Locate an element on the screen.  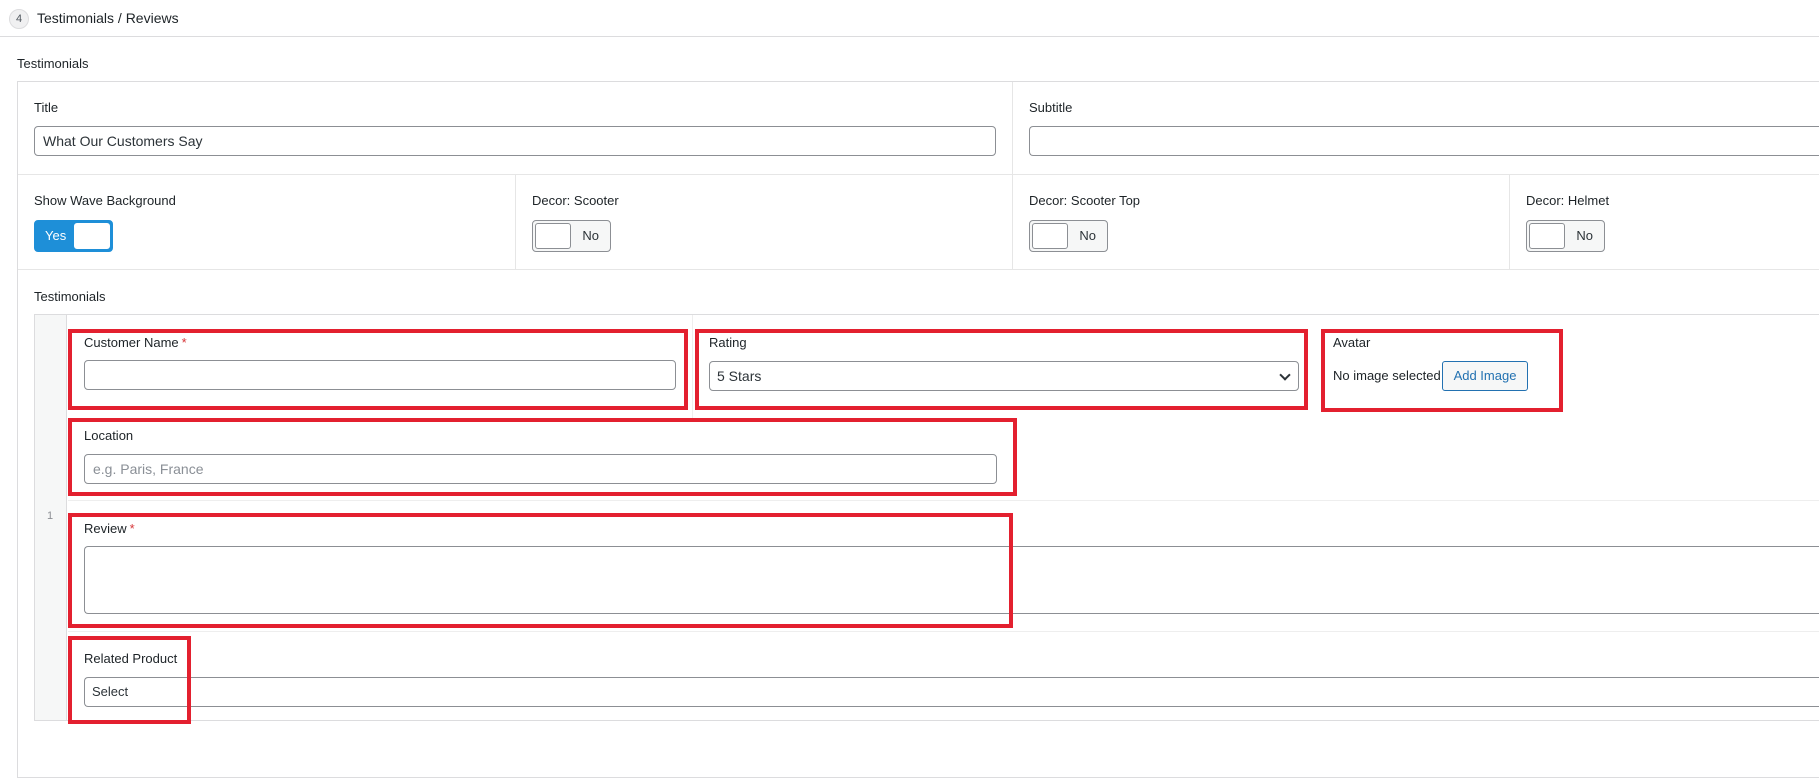
subtitle-input is located at coordinates (1424, 141).